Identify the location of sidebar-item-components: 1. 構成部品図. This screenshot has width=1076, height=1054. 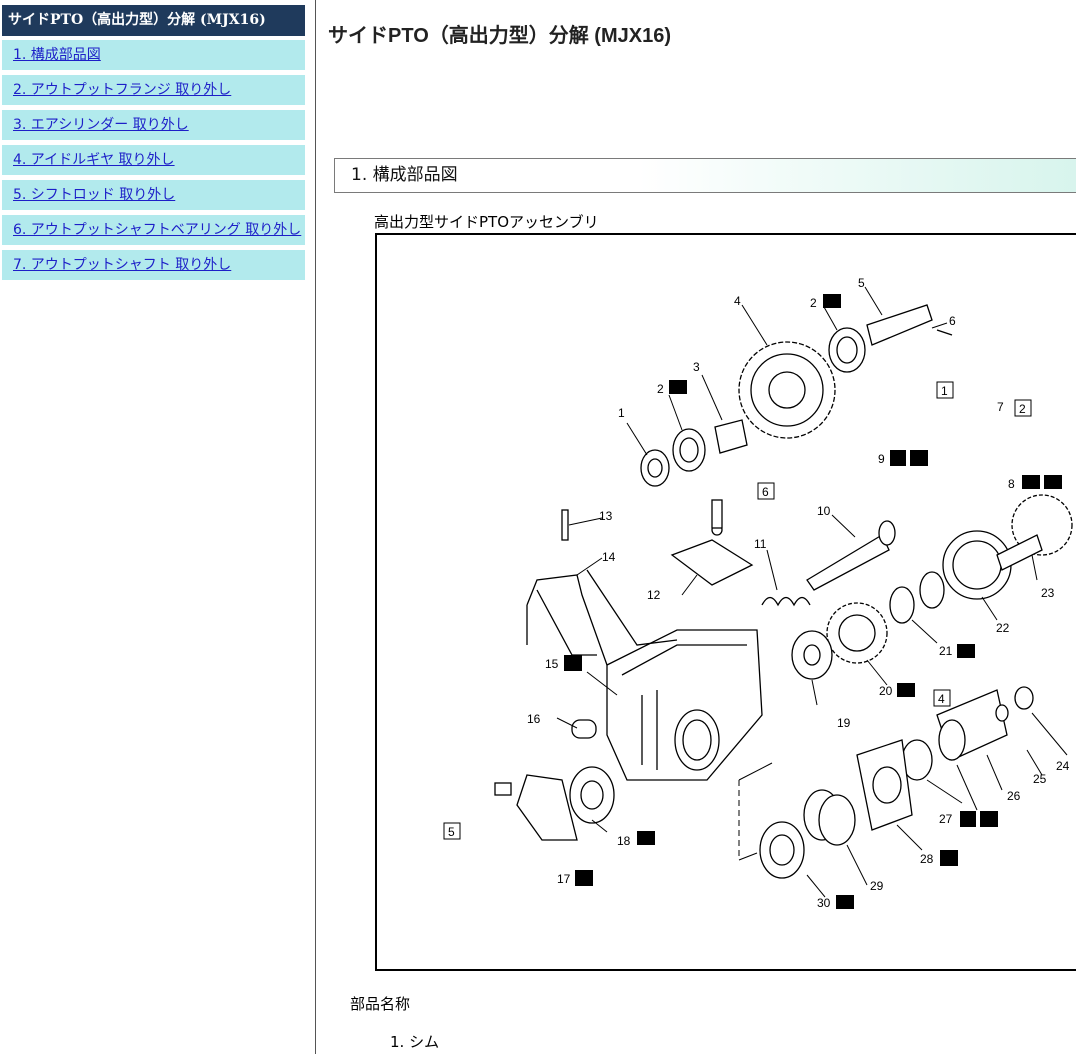
(153, 55).